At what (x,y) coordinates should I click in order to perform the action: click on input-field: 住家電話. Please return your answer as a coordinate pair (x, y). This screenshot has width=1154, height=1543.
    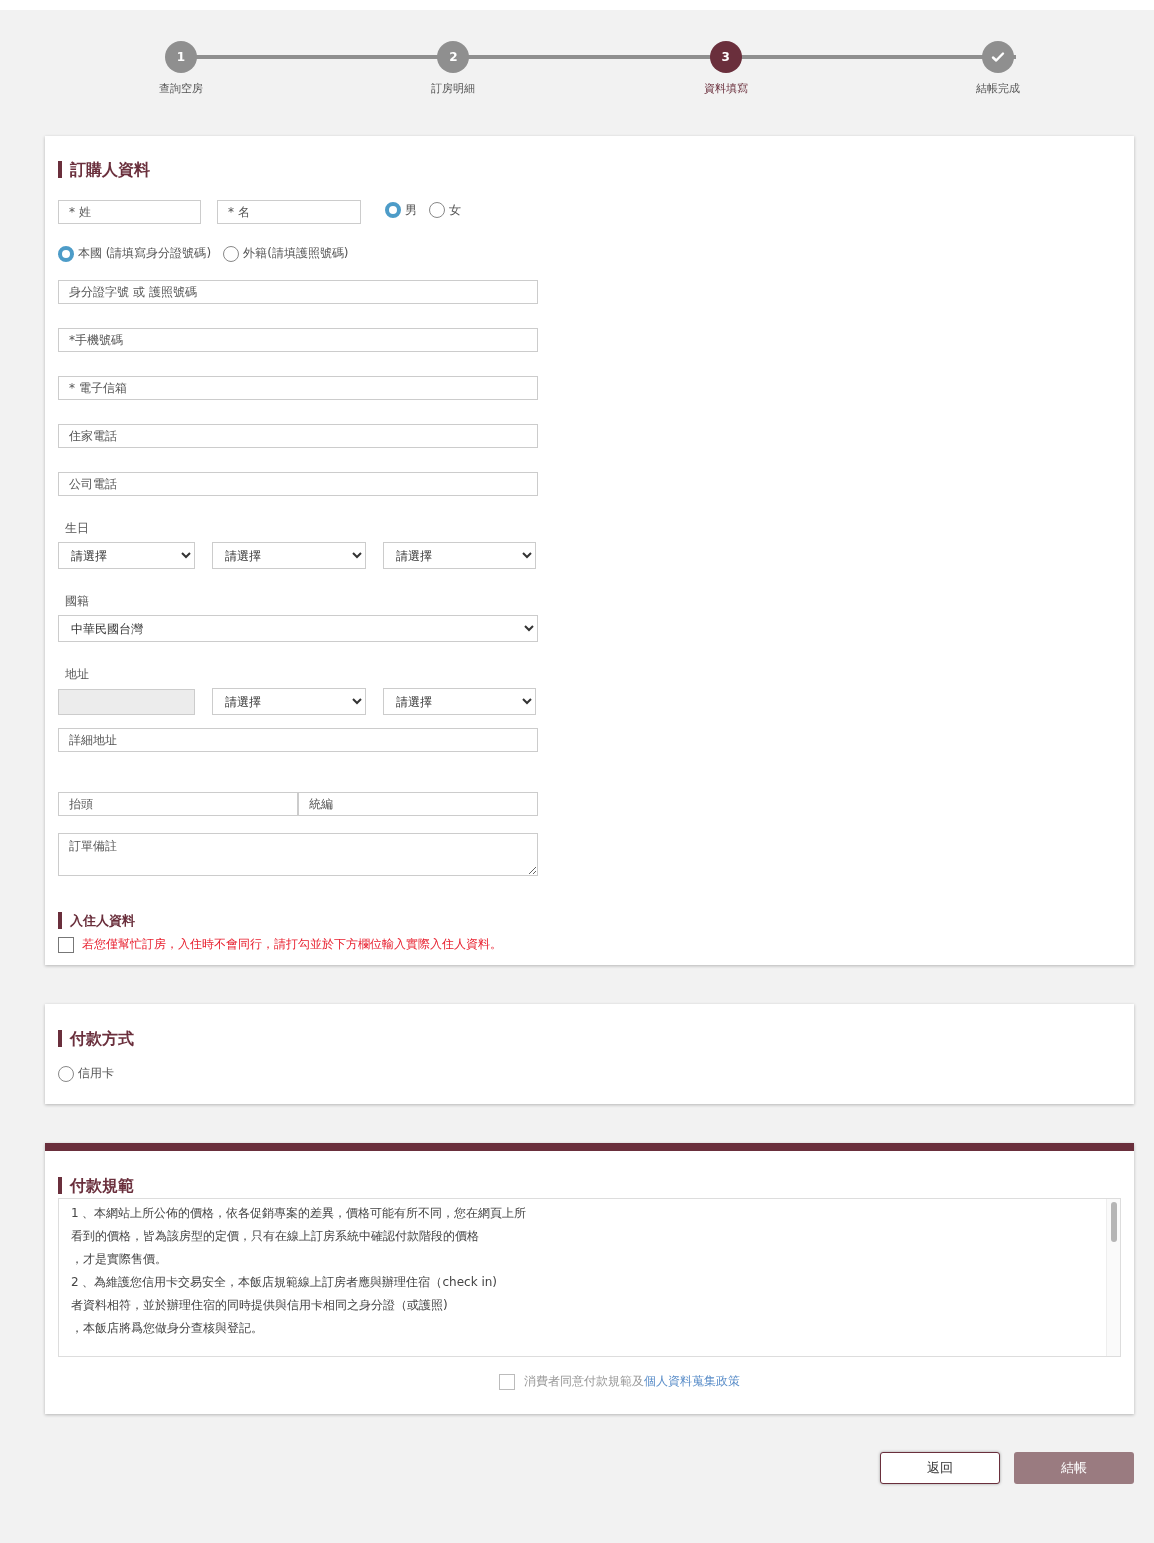
    Looking at the image, I should click on (298, 436).